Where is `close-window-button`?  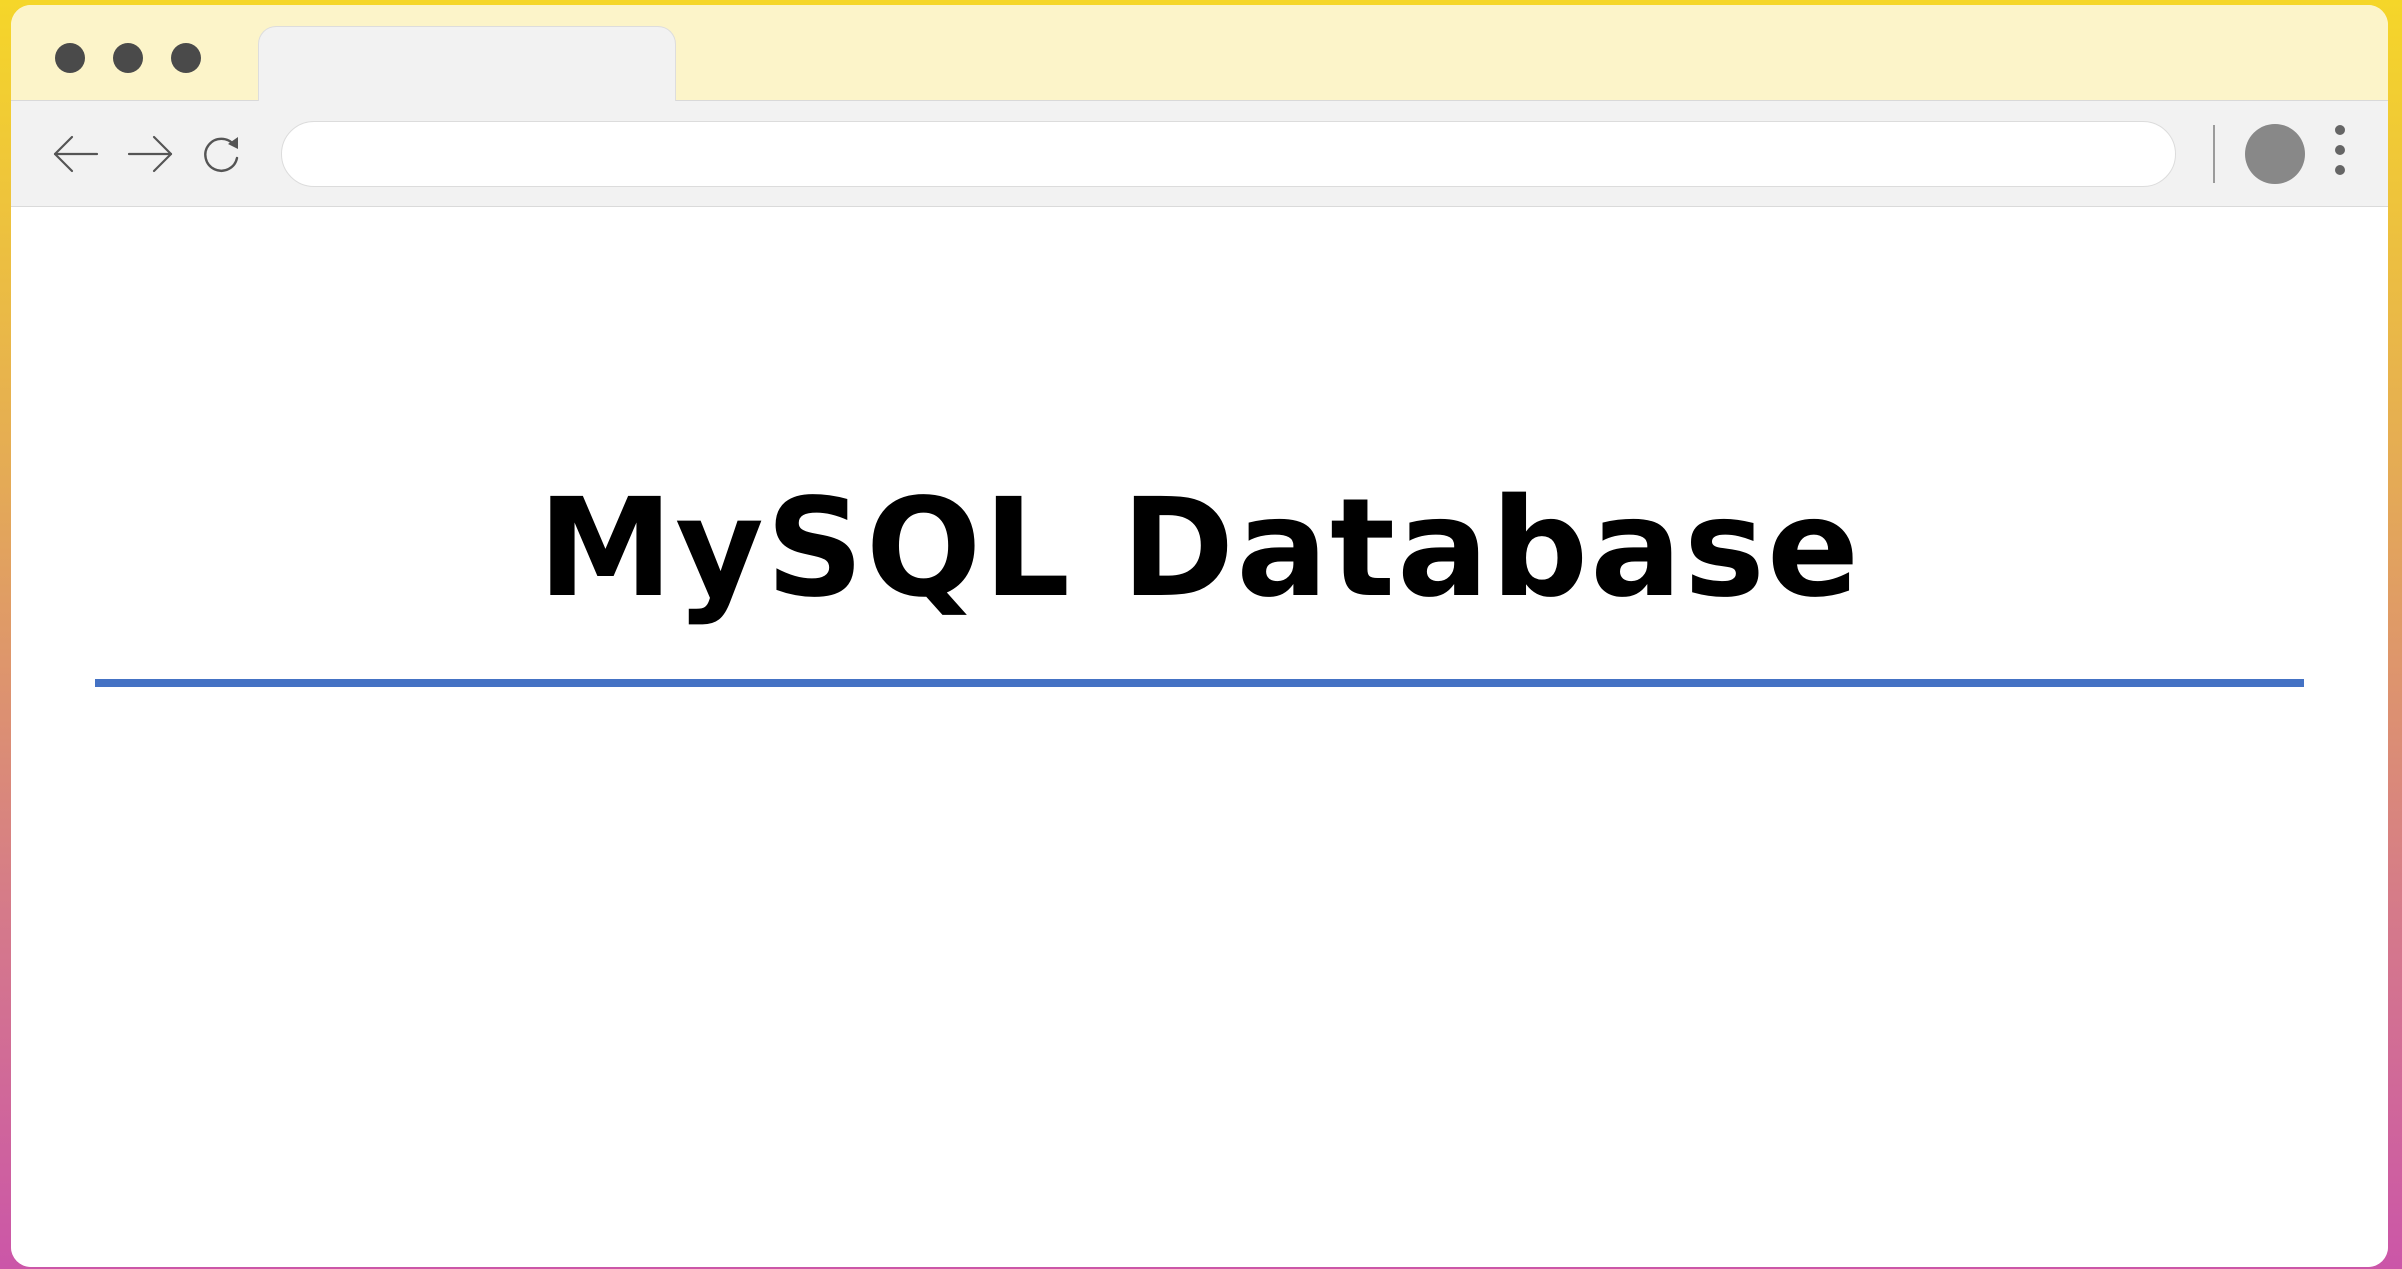
close-window-button is located at coordinates (70, 58).